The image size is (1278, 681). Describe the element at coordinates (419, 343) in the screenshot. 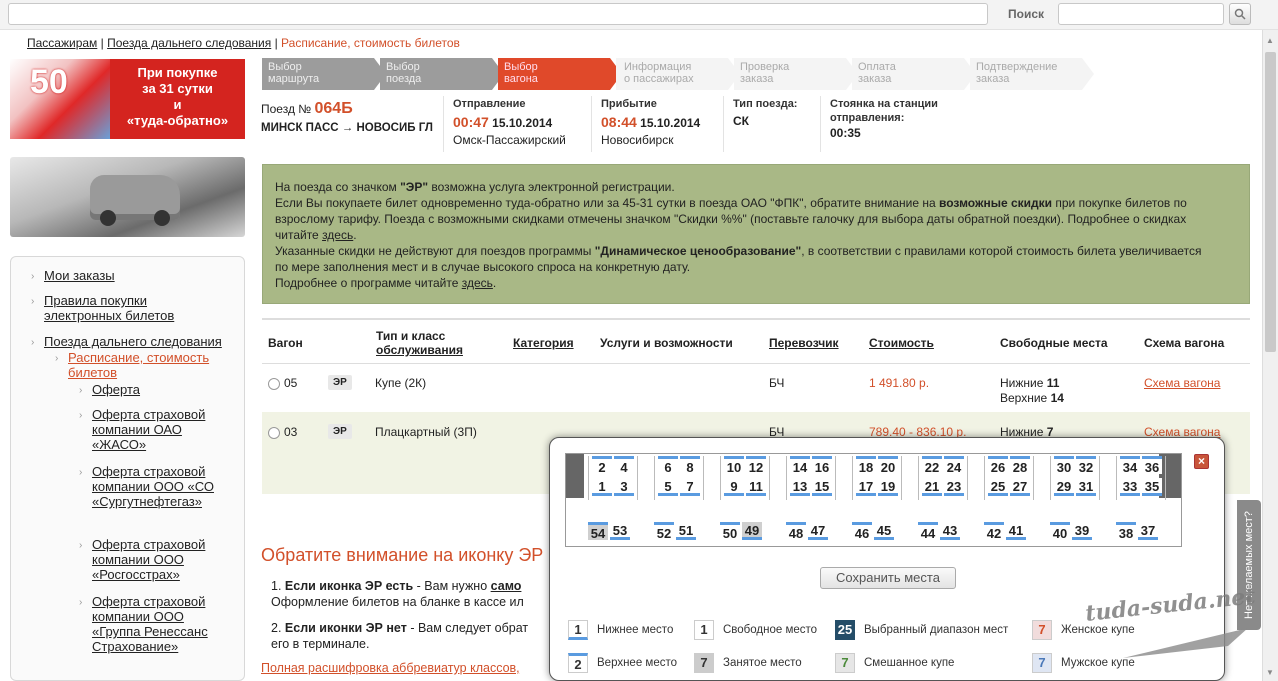

I see `col-class: Тип и класс обслуживания` at that location.